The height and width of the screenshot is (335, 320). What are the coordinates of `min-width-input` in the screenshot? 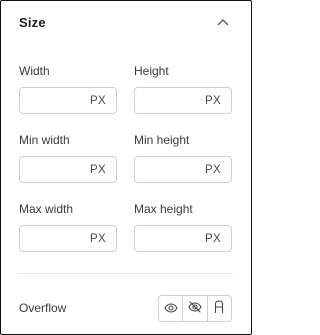 It's located at (55, 170).